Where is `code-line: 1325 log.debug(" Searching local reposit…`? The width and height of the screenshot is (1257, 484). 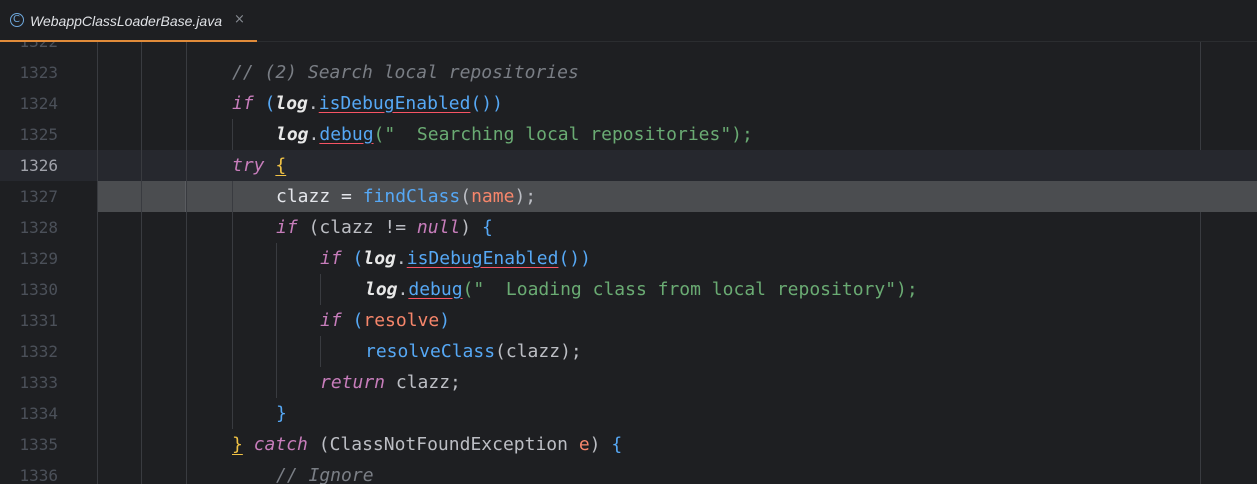
code-line: 1325 log.debug(" Searching local reposit… is located at coordinates (628, 134).